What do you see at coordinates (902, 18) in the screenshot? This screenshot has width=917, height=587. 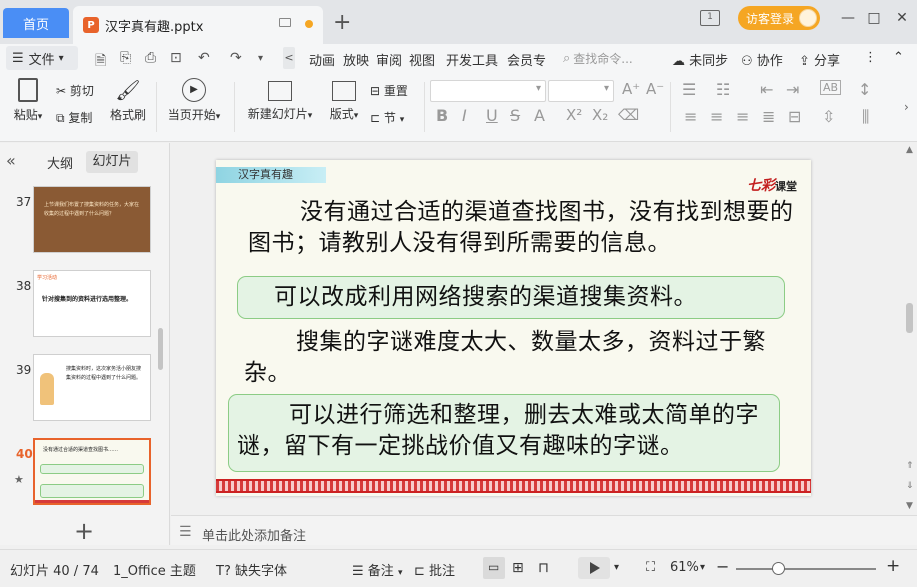 I see `close-button: ✕` at bounding box center [902, 18].